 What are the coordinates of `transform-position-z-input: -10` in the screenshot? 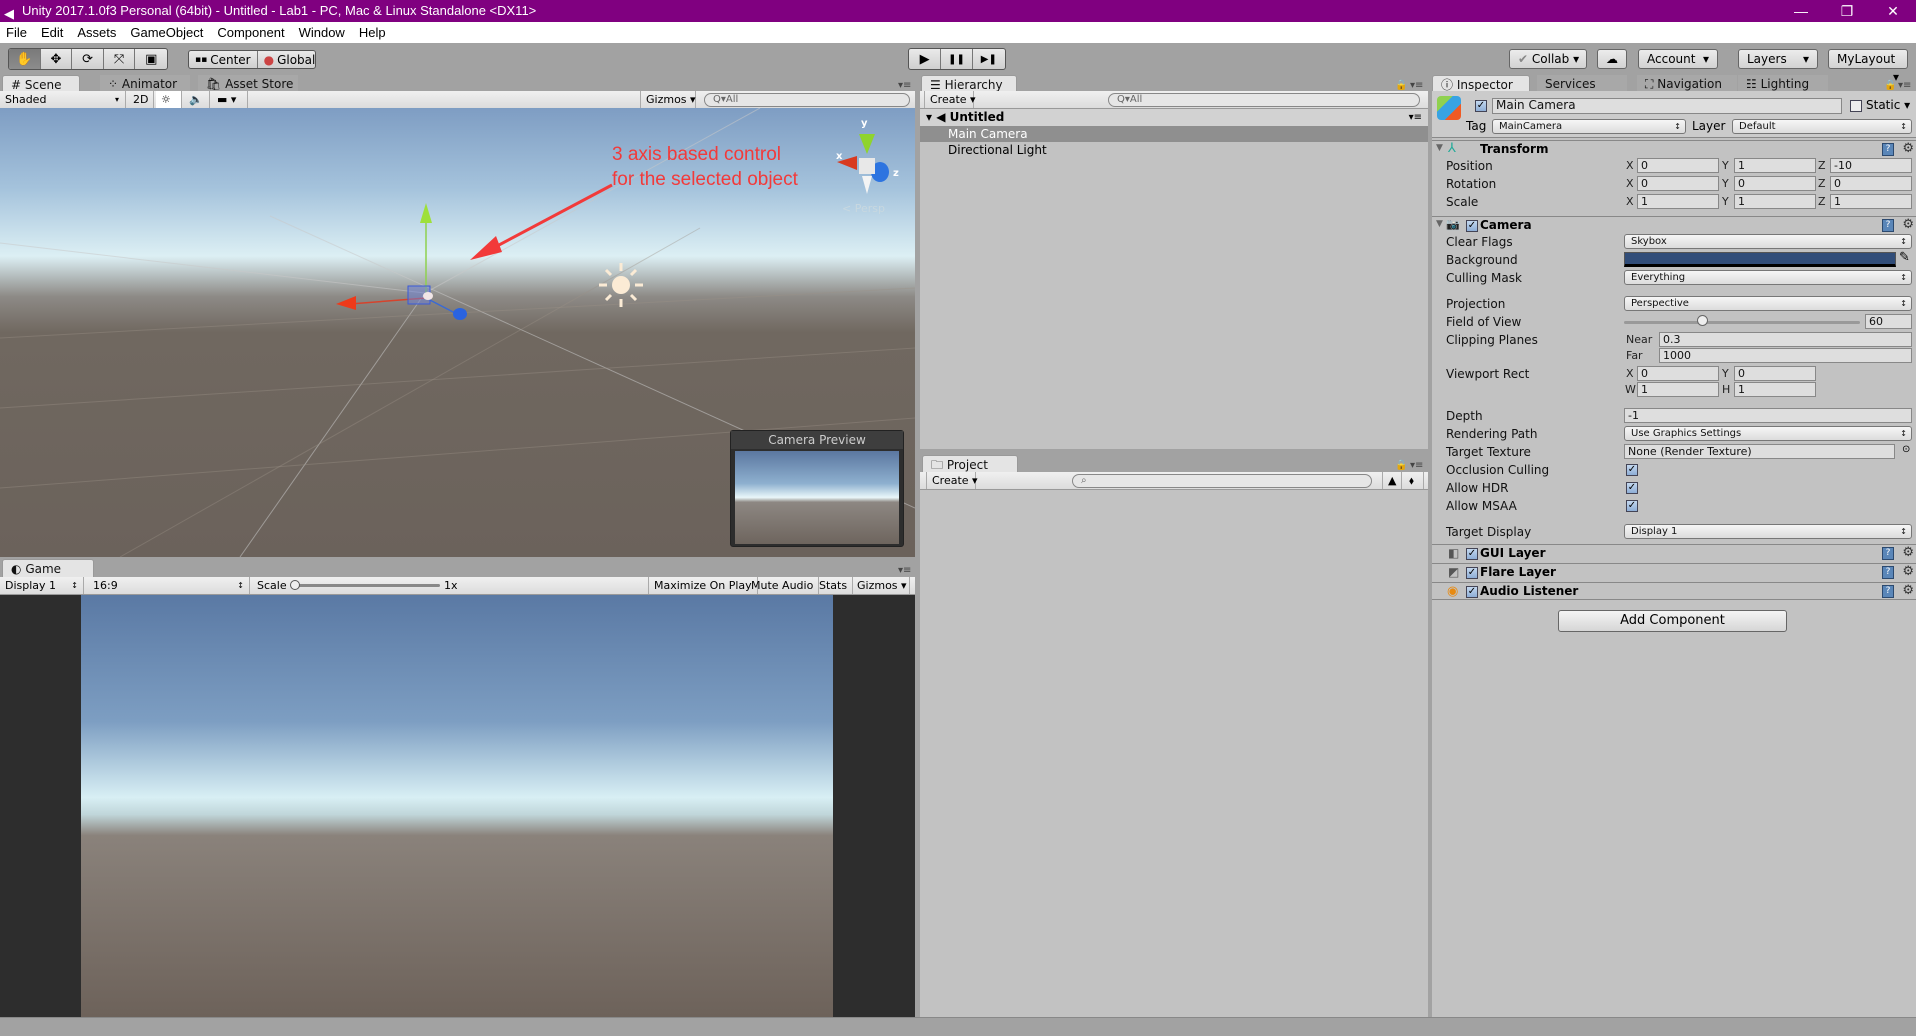 It's located at (1871, 165).